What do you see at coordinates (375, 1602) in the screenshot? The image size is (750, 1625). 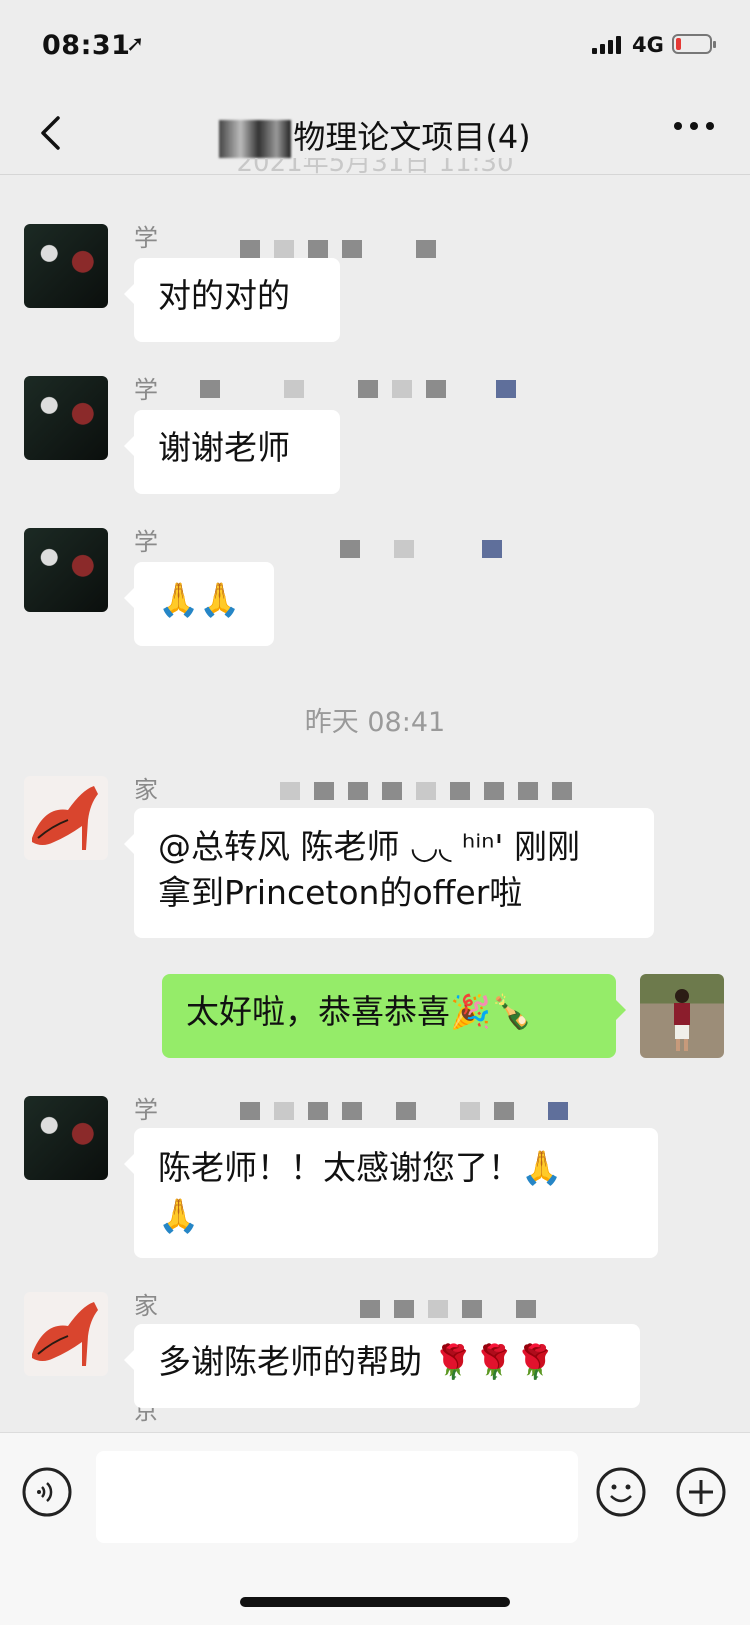 I see `home-indicator` at bounding box center [375, 1602].